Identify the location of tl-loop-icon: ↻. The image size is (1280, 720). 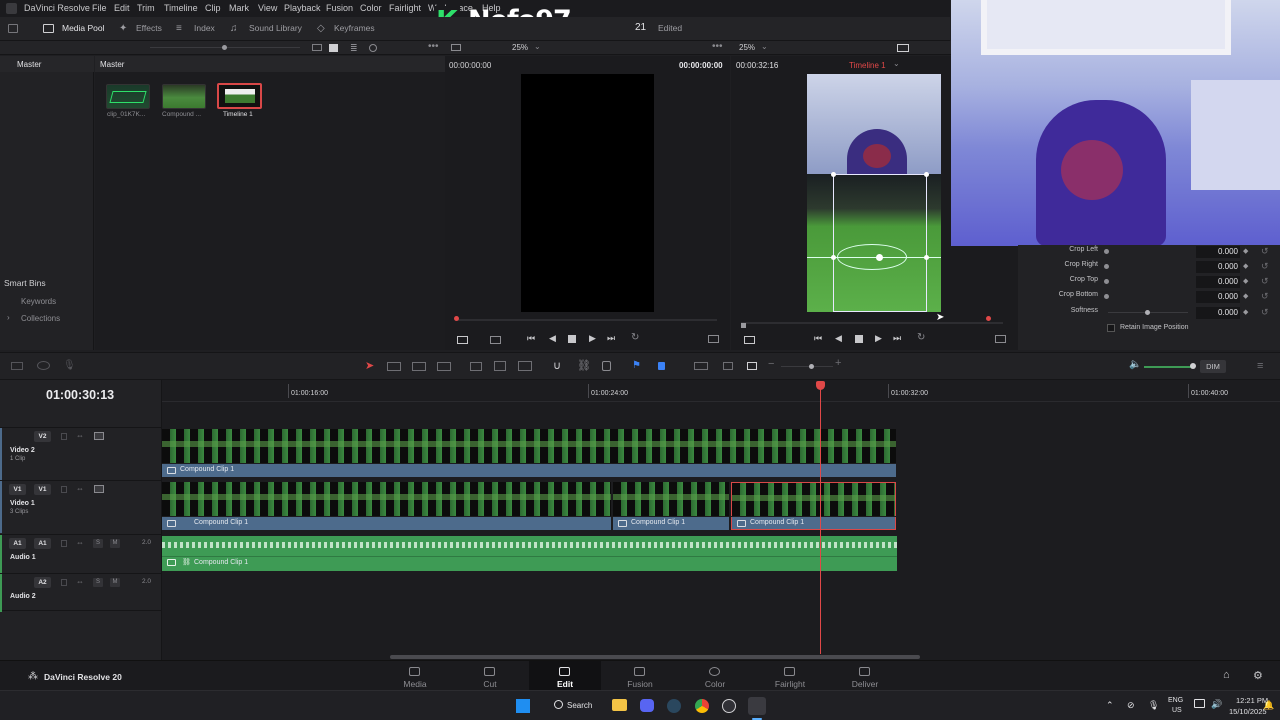
(921, 337).